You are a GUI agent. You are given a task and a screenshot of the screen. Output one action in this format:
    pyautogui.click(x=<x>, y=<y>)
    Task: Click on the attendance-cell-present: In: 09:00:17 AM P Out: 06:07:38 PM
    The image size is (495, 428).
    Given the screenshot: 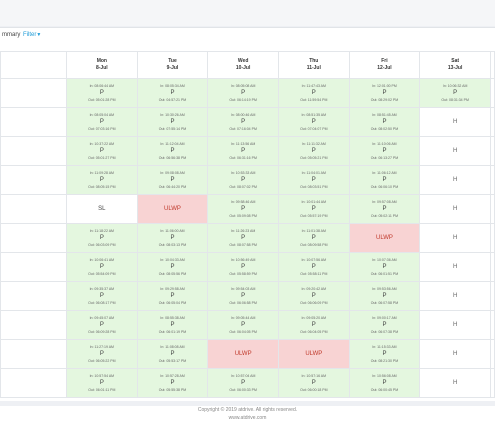 What is the action you would take?
    pyautogui.click(x=384, y=325)
    